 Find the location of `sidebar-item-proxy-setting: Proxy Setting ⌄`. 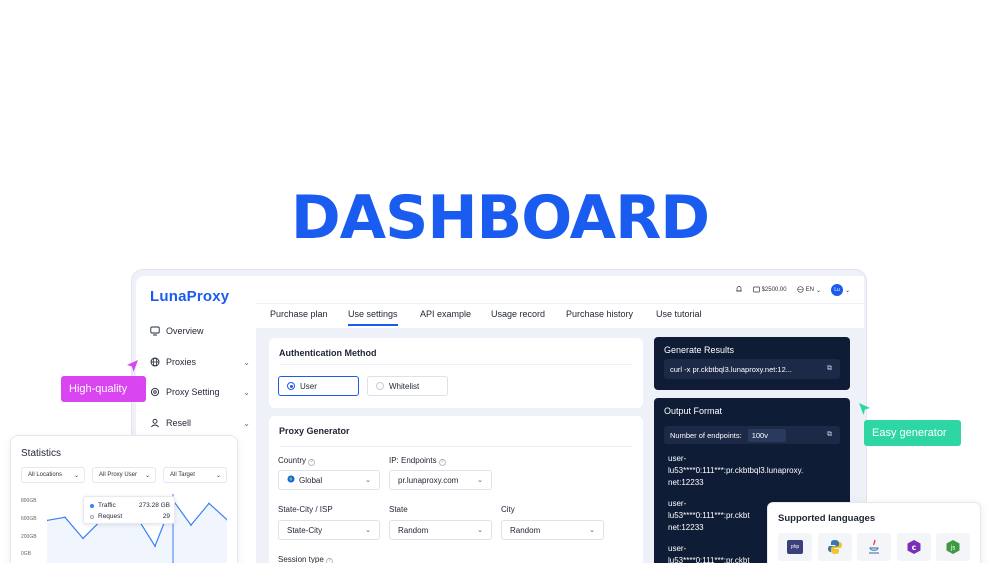

sidebar-item-proxy-setting: Proxy Setting ⌄ is located at coordinates (200, 392).